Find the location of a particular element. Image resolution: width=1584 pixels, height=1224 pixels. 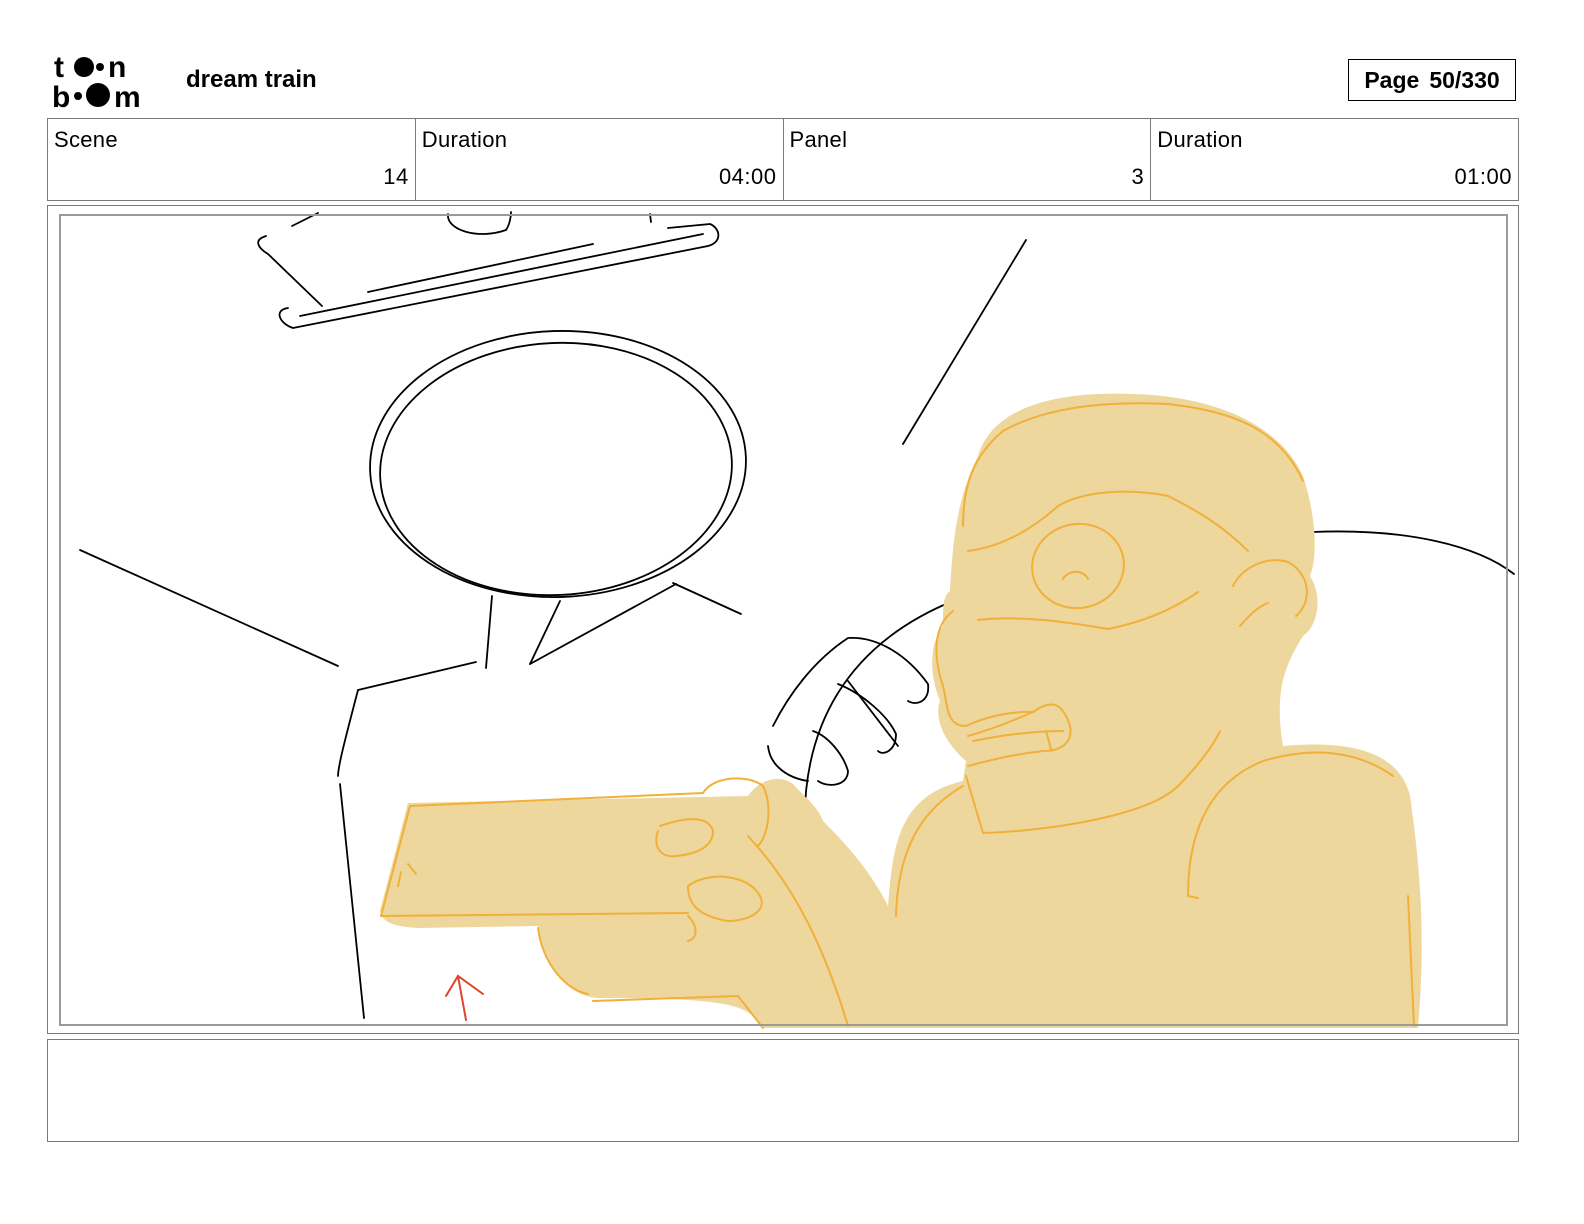

svg-text: n is located at coordinates (117, 68).